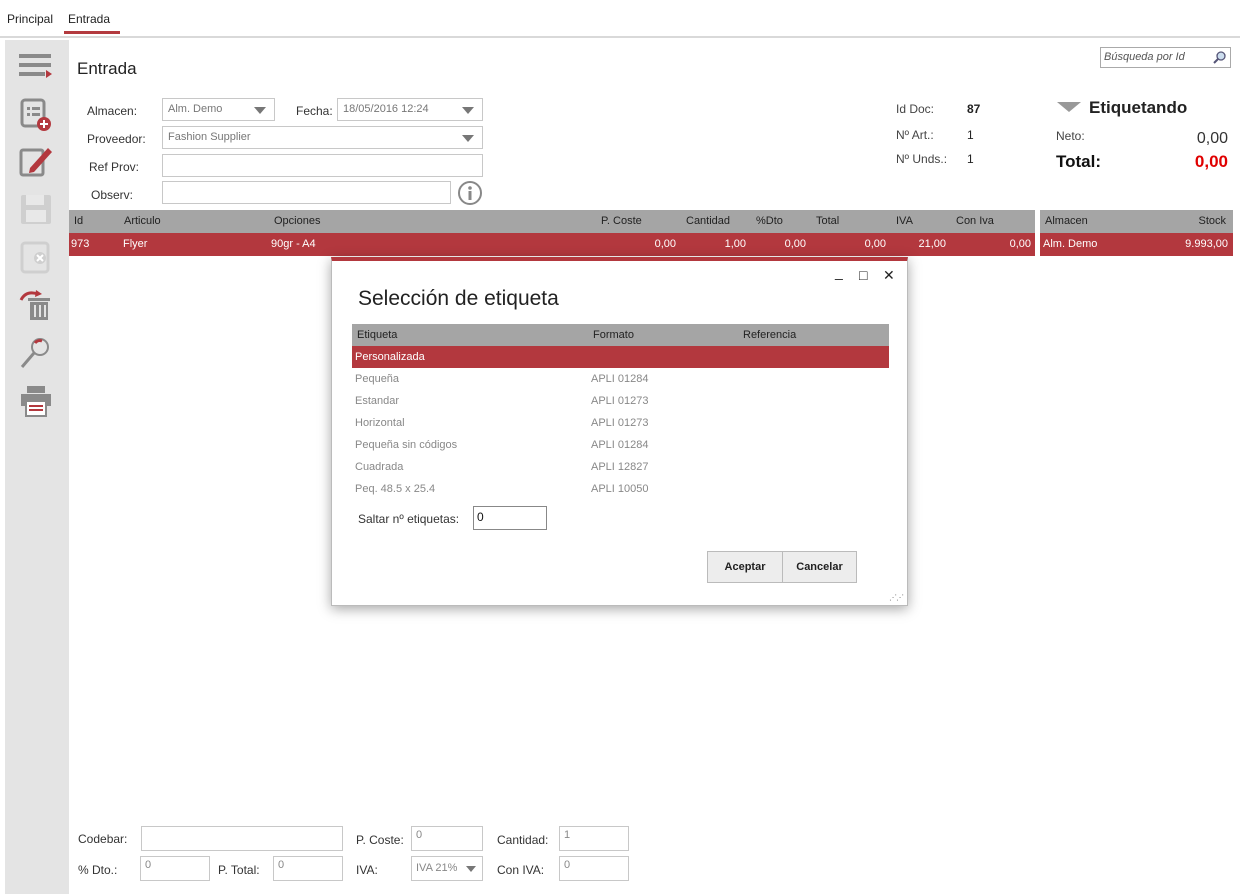 This screenshot has width=1240, height=894. I want to click on cell-dto: 0,00, so click(795, 244).